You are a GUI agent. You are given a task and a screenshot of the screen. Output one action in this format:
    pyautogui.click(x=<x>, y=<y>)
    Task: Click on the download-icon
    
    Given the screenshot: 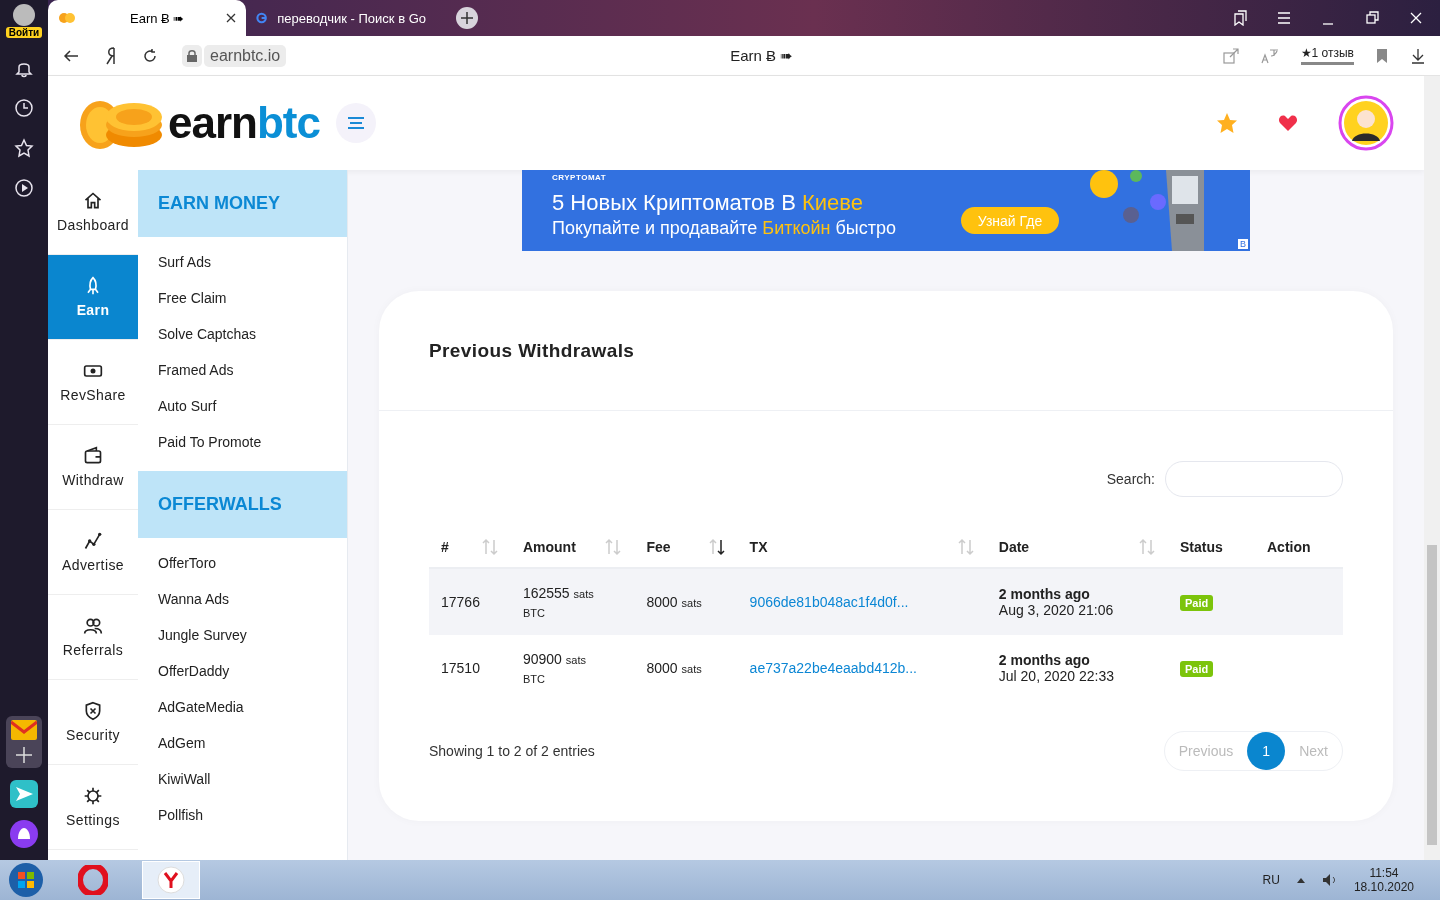 What is the action you would take?
    pyautogui.click(x=1418, y=55)
    